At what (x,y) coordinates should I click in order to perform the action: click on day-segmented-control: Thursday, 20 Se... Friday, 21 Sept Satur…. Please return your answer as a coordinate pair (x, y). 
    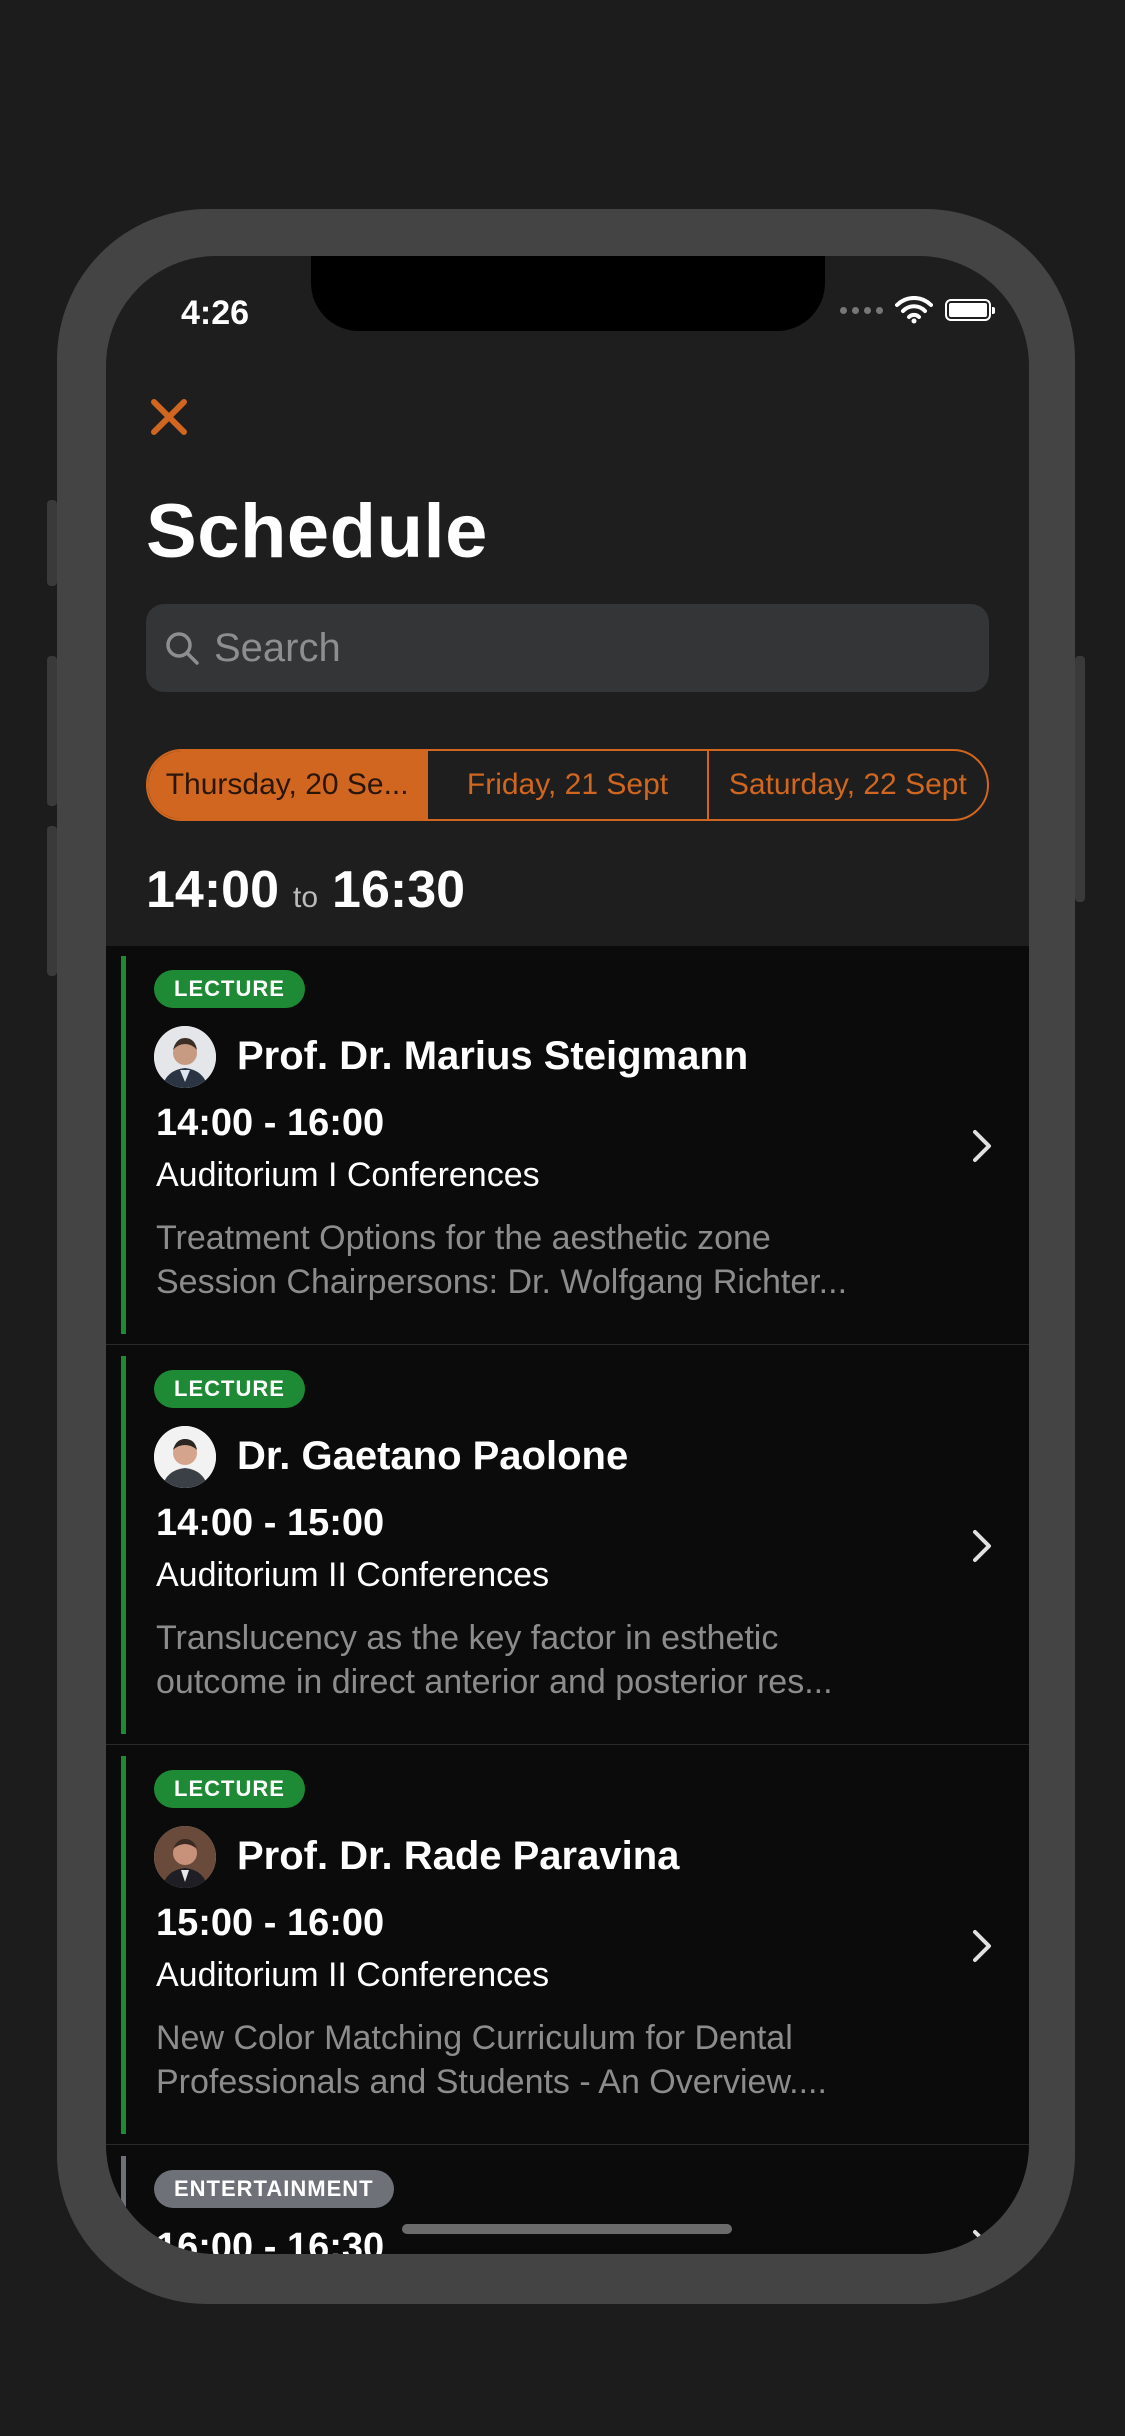
    Looking at the image, I should click on (567, 785).